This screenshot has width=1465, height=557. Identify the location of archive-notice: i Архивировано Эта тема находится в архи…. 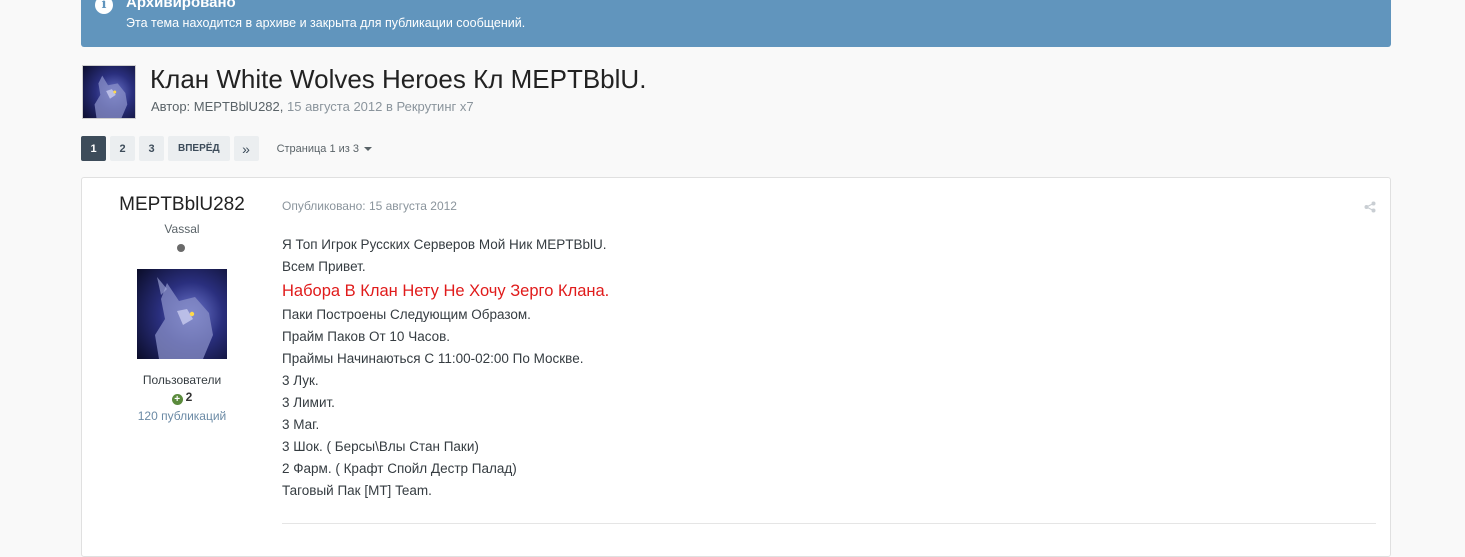
(736, 23).